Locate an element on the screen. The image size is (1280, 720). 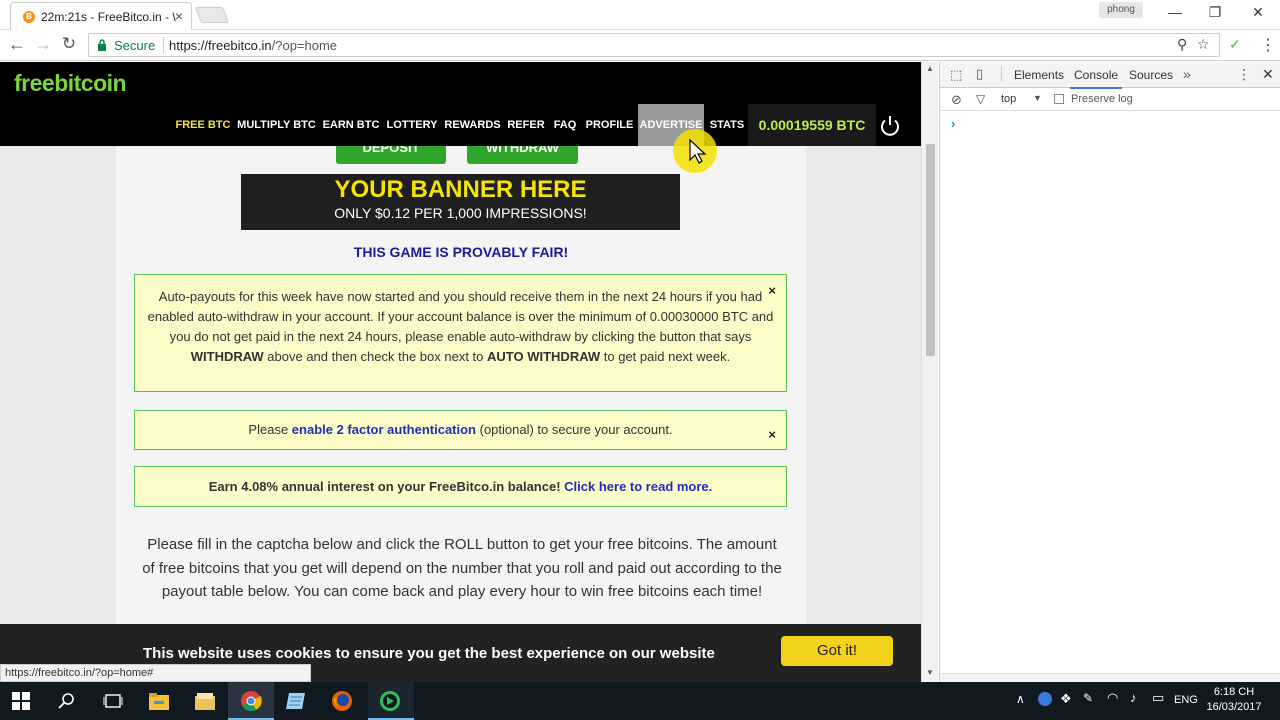
notice2-suffix: (optional) to secure your account. is located at coordinates (574, 429).